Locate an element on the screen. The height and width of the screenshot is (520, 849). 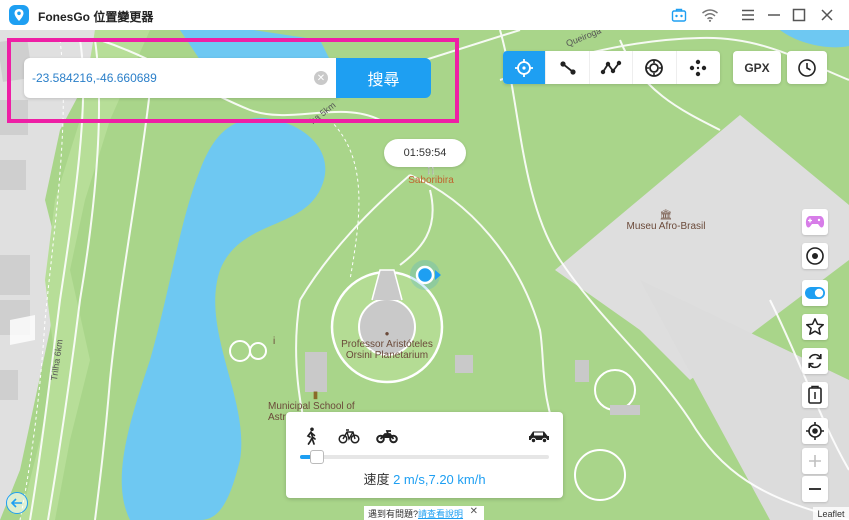
two-spot-mode-button is located at coordinates (568, 67).